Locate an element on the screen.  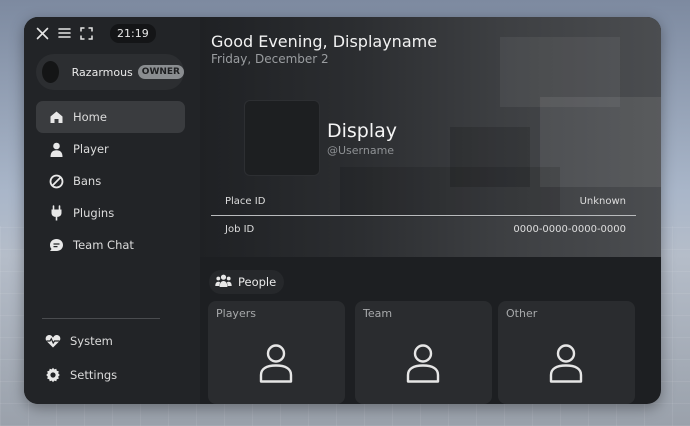
job-id-row: Job ID 0000-0000-0000-0000 is located at coordinates (425, 229).